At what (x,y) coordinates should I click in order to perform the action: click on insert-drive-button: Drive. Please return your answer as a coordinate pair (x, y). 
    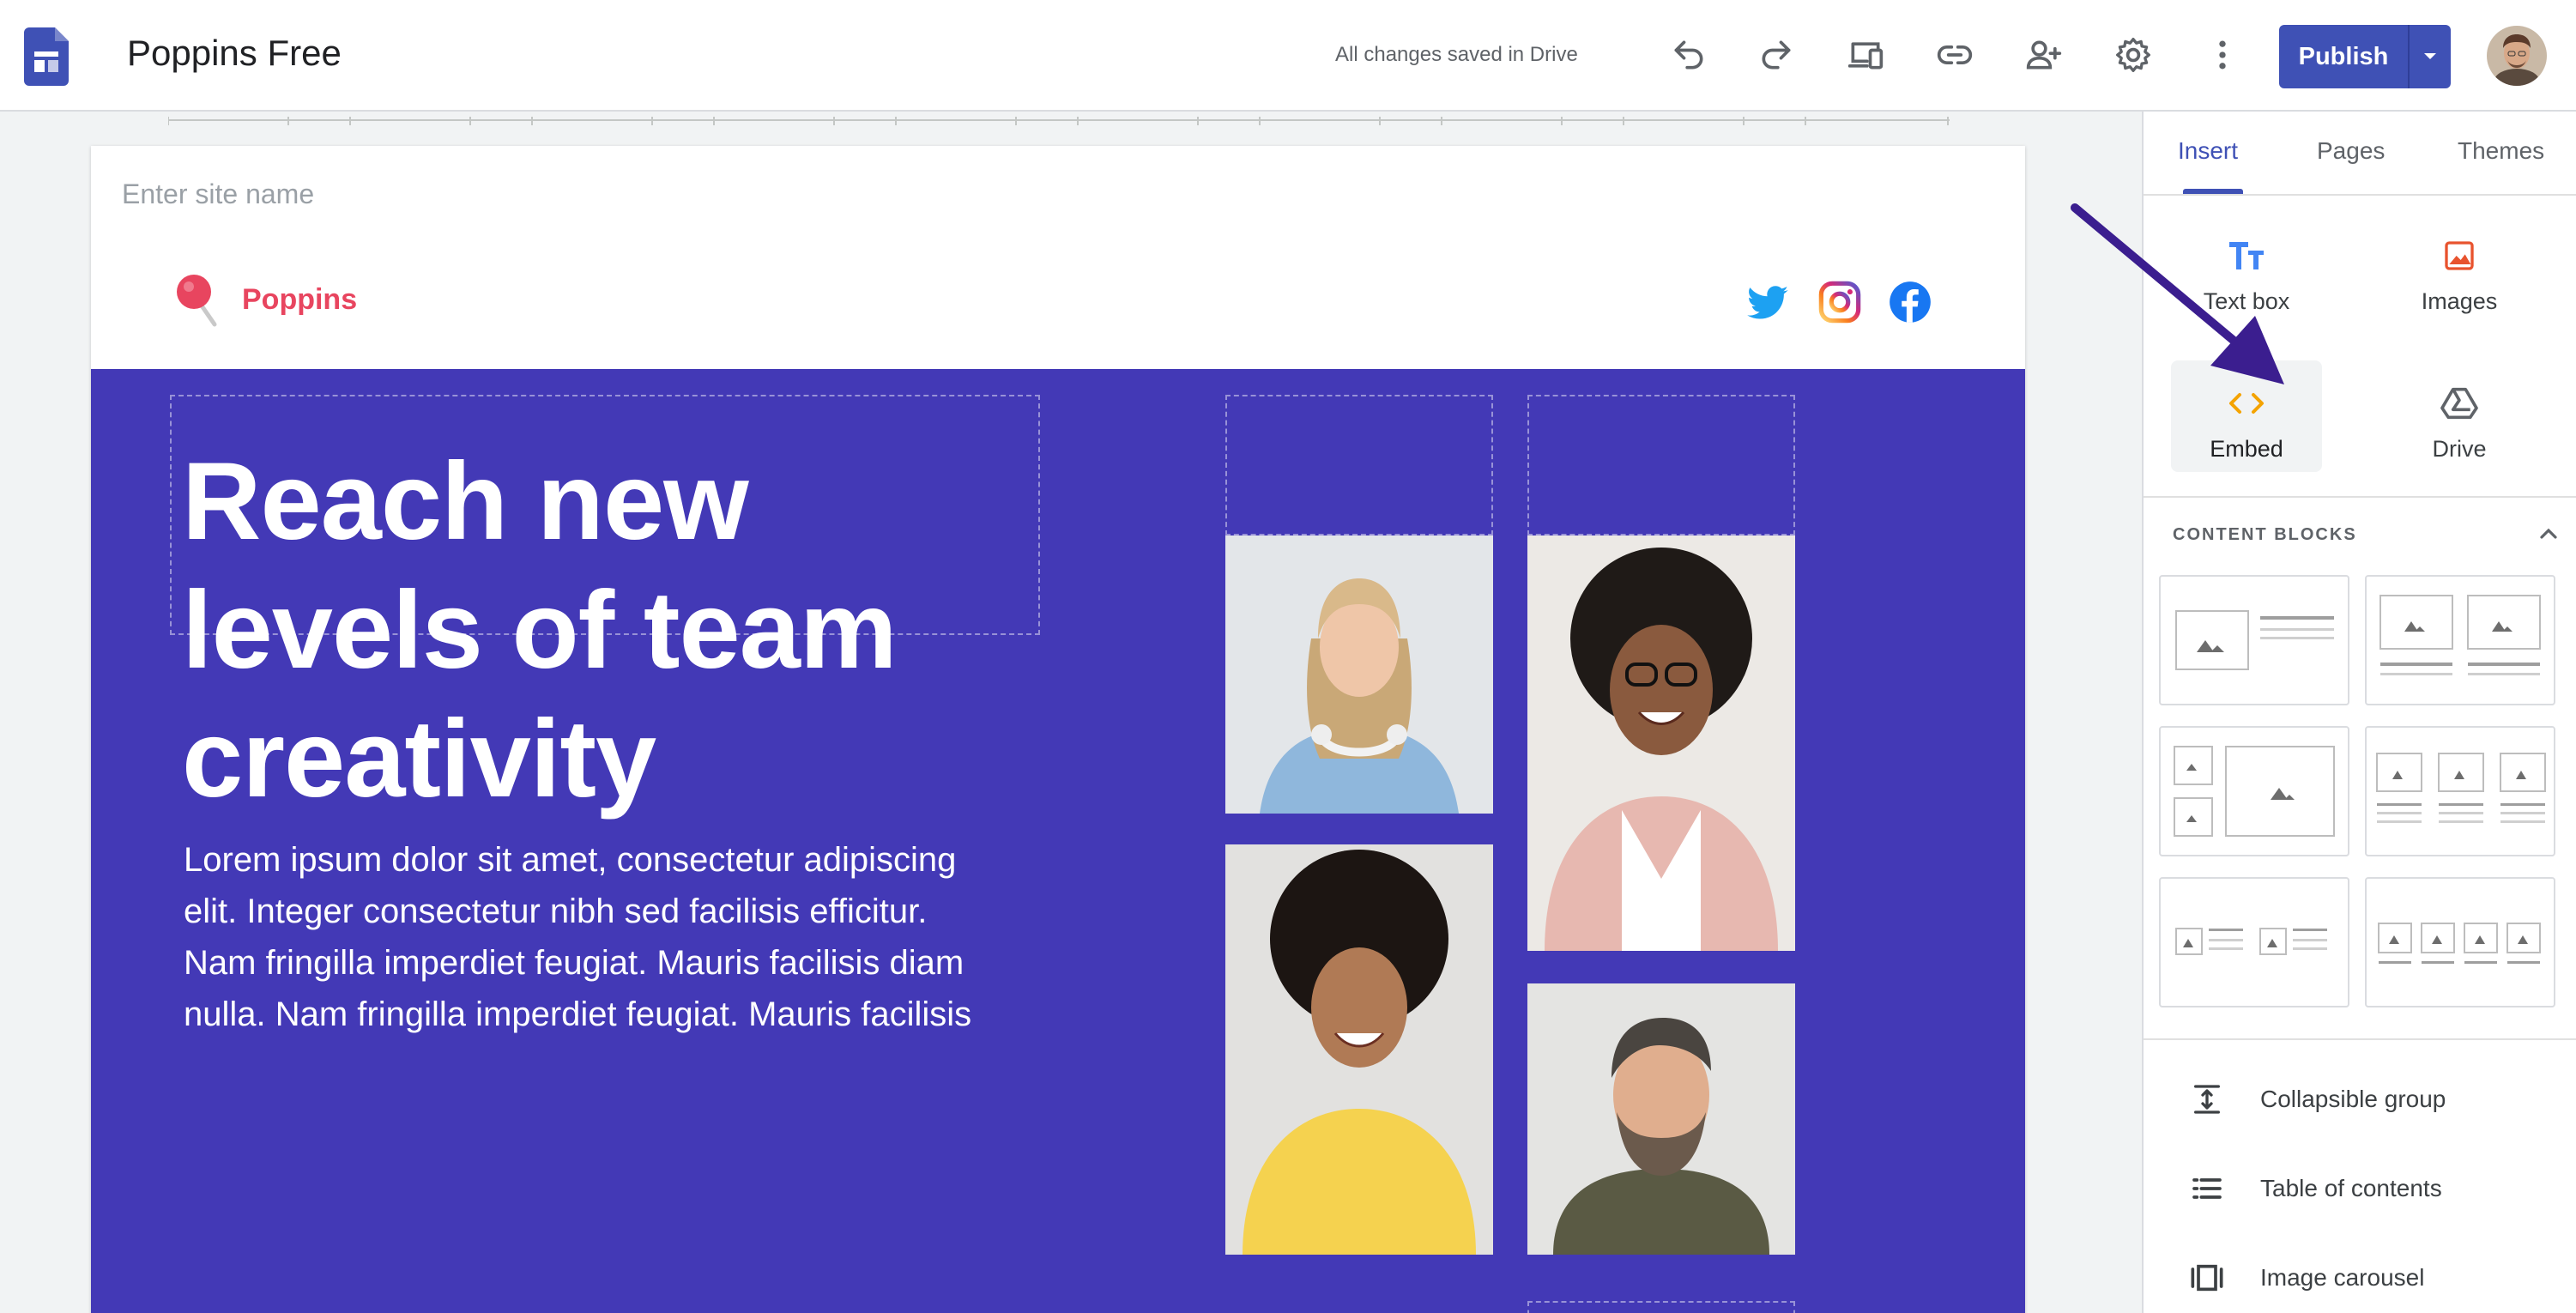
    Looking at the image, I should click on (2459, 416).